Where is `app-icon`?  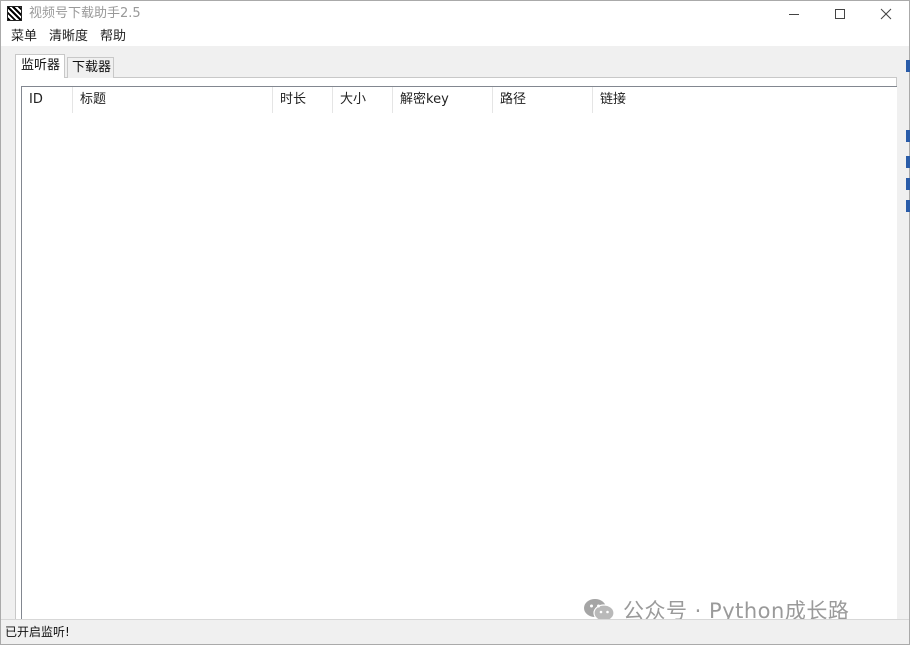
app-icon is located at coordinates (14, 13).